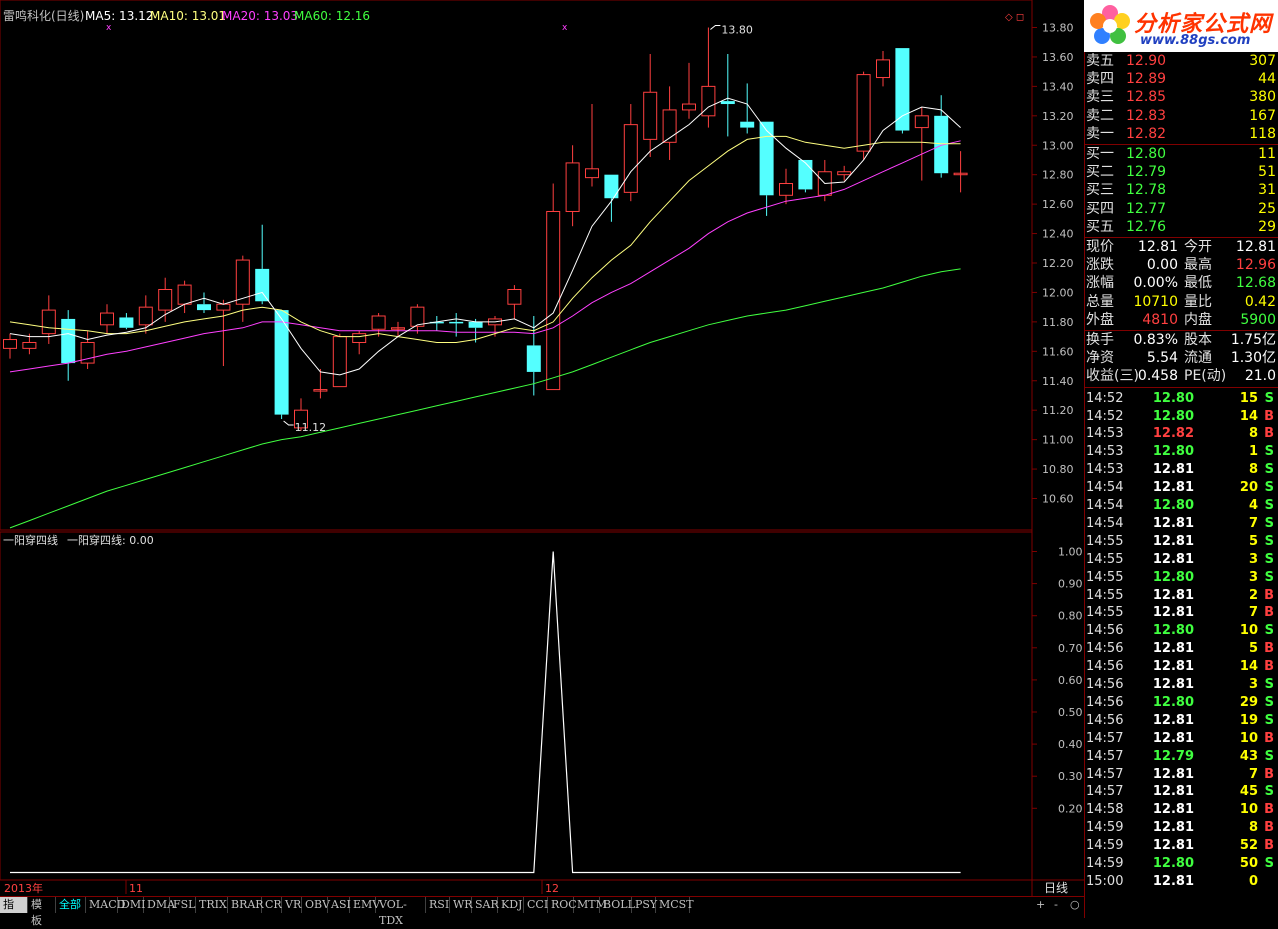 This screenshot has height=929, width=1278. What do you see at coordinates (1267, 226) in the screenshot?
I see `book-volume: 29` at bounding box center [1267, 226].